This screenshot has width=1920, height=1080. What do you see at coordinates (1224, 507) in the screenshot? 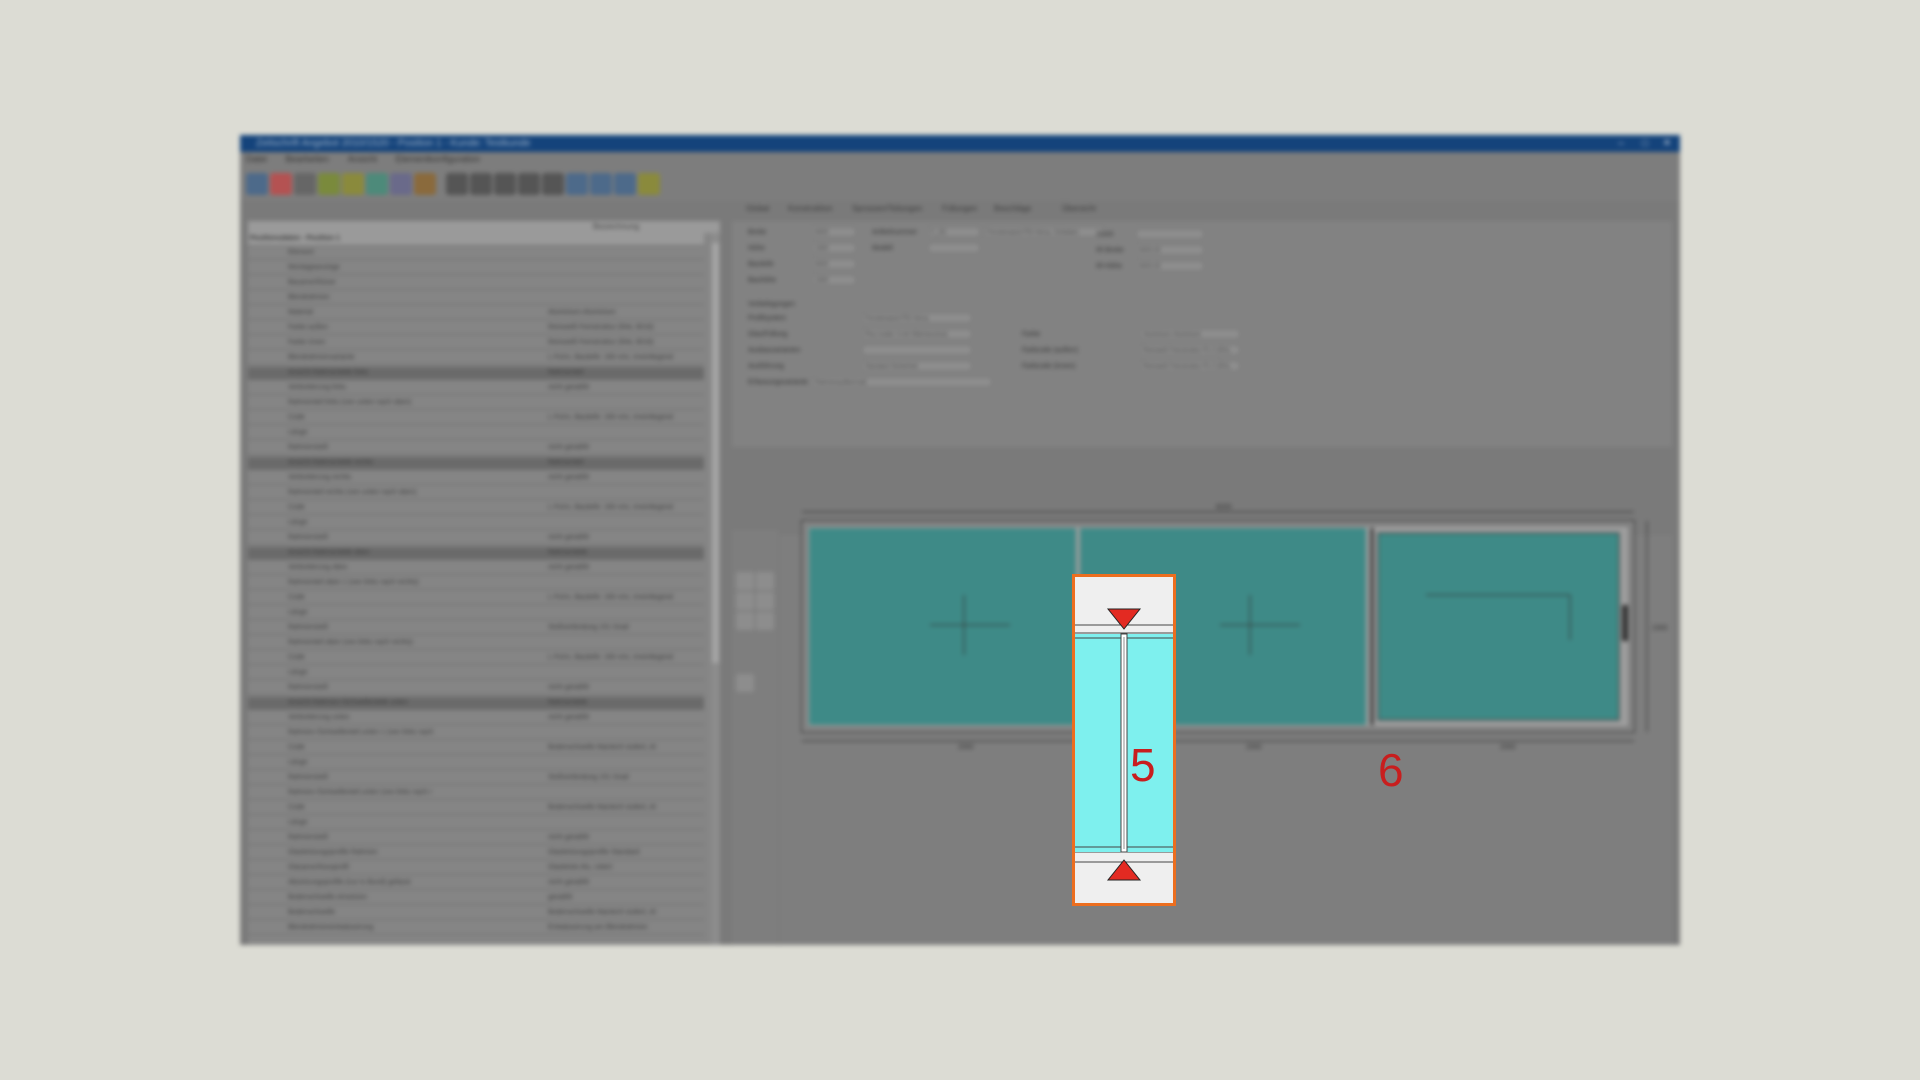
I see `dim-top-label: 6000` at bounding box center [1224, 507].